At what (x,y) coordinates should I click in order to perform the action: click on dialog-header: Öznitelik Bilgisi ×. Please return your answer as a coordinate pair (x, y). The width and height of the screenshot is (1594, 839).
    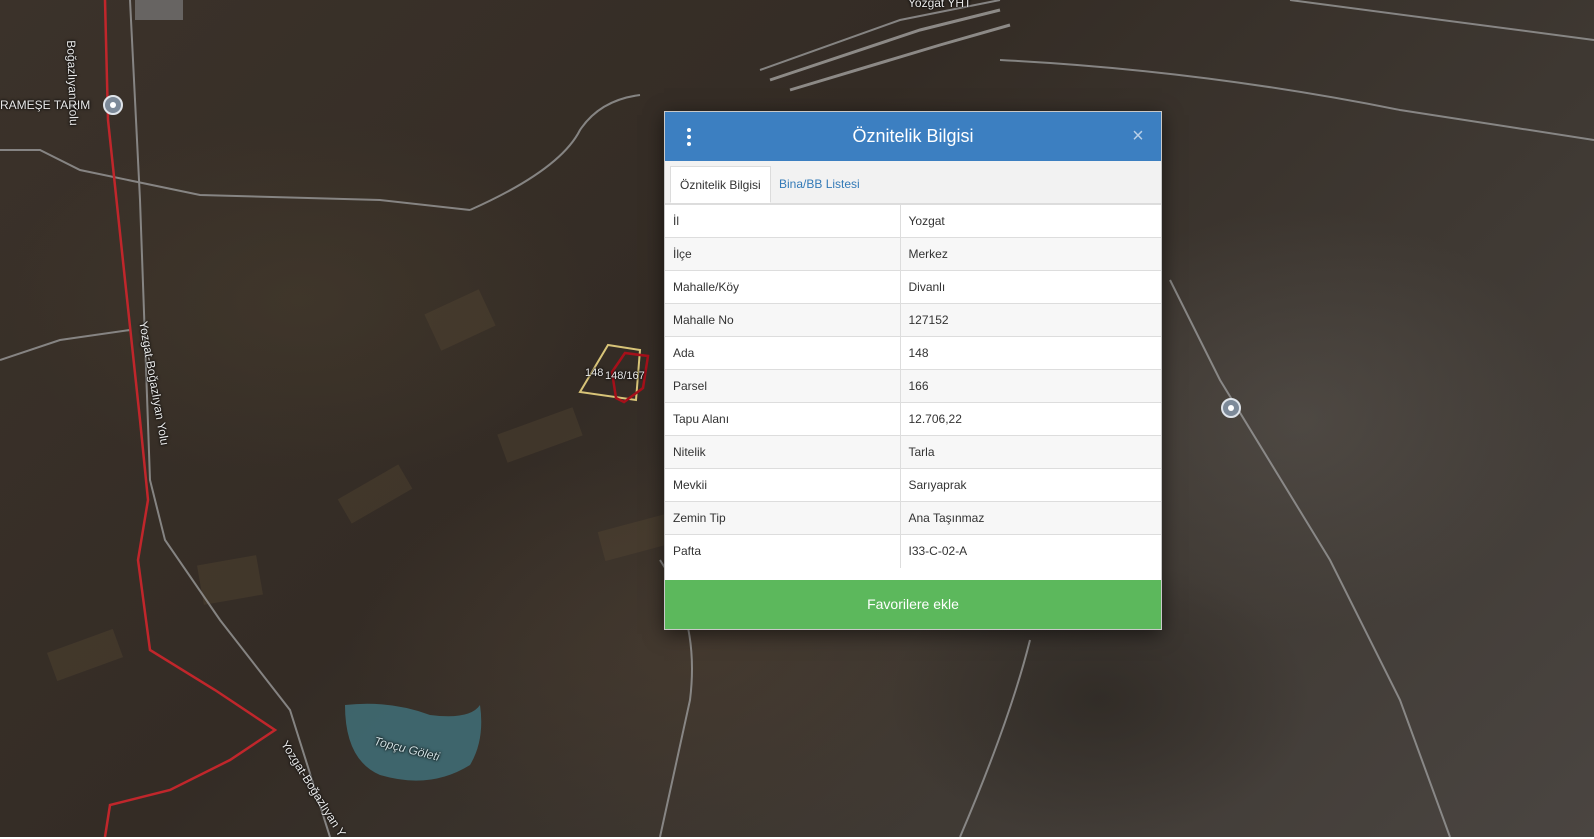
    Looking at the image, I should click on (913, 136).